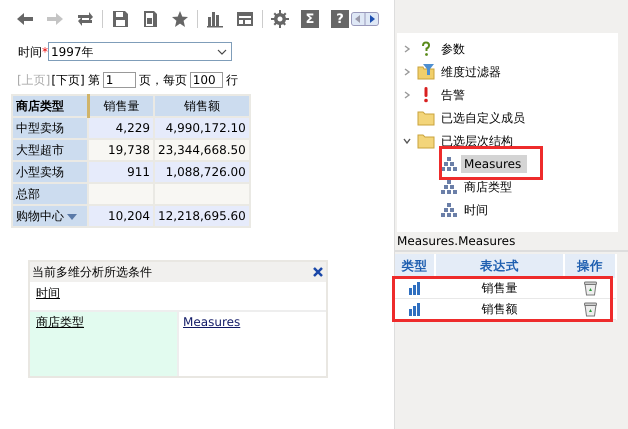  Describe the element at coordinates (232, 80) in the screenshot. I see `rows-label: 行` at that location.